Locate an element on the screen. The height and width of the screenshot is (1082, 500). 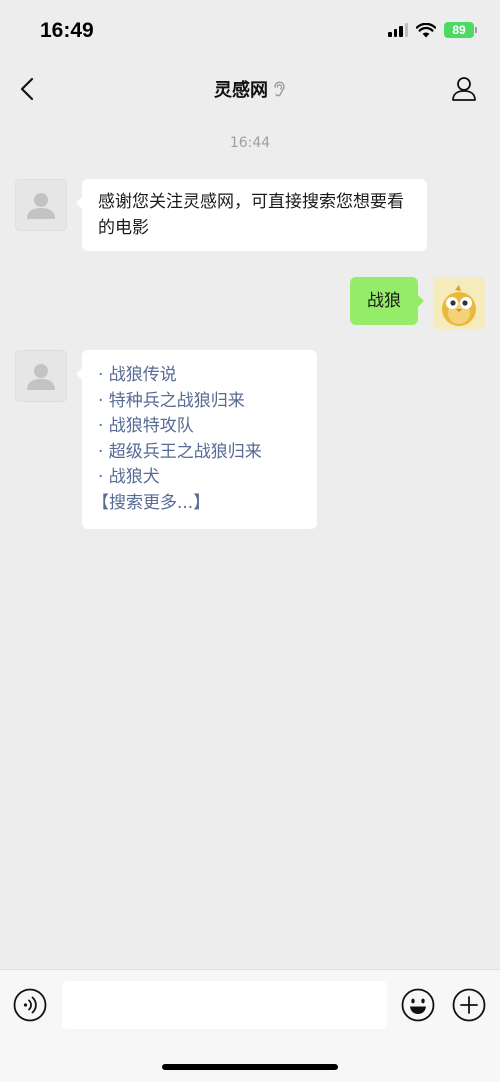
status-time: 16:49 is located at coordinates (67, 30).